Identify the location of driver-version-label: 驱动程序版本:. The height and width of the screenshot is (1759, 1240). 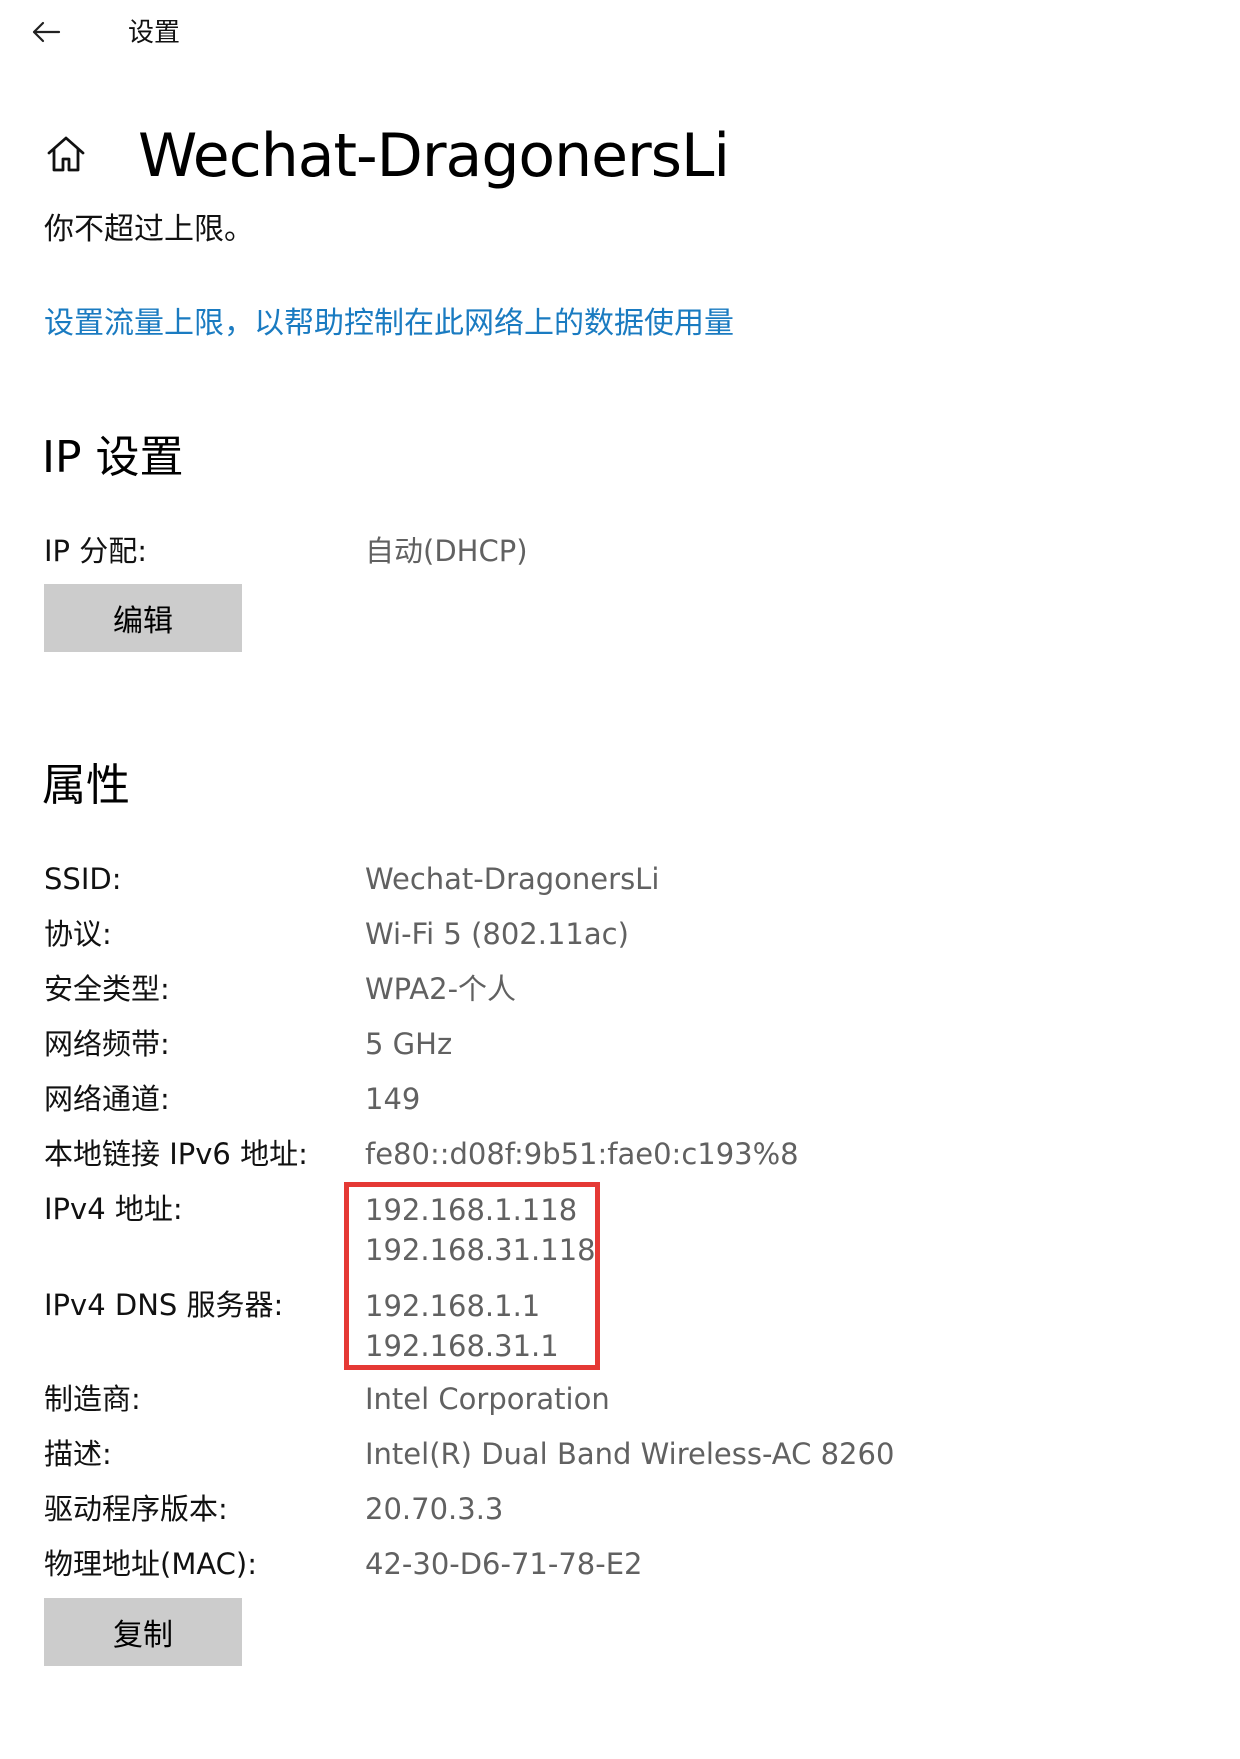
(136, 1509).